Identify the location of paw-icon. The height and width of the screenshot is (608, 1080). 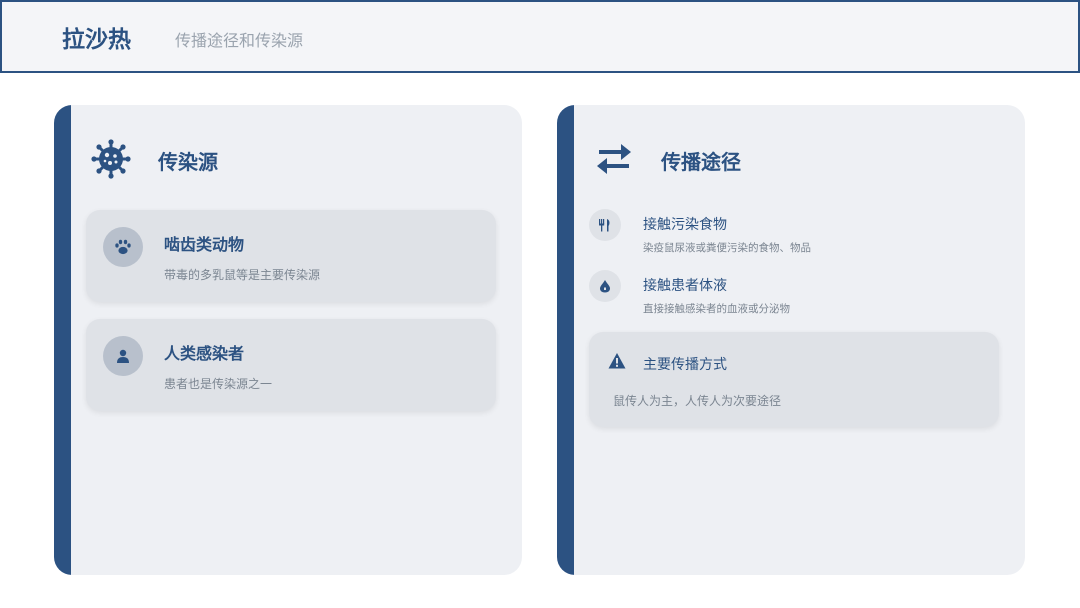
(123, 247).